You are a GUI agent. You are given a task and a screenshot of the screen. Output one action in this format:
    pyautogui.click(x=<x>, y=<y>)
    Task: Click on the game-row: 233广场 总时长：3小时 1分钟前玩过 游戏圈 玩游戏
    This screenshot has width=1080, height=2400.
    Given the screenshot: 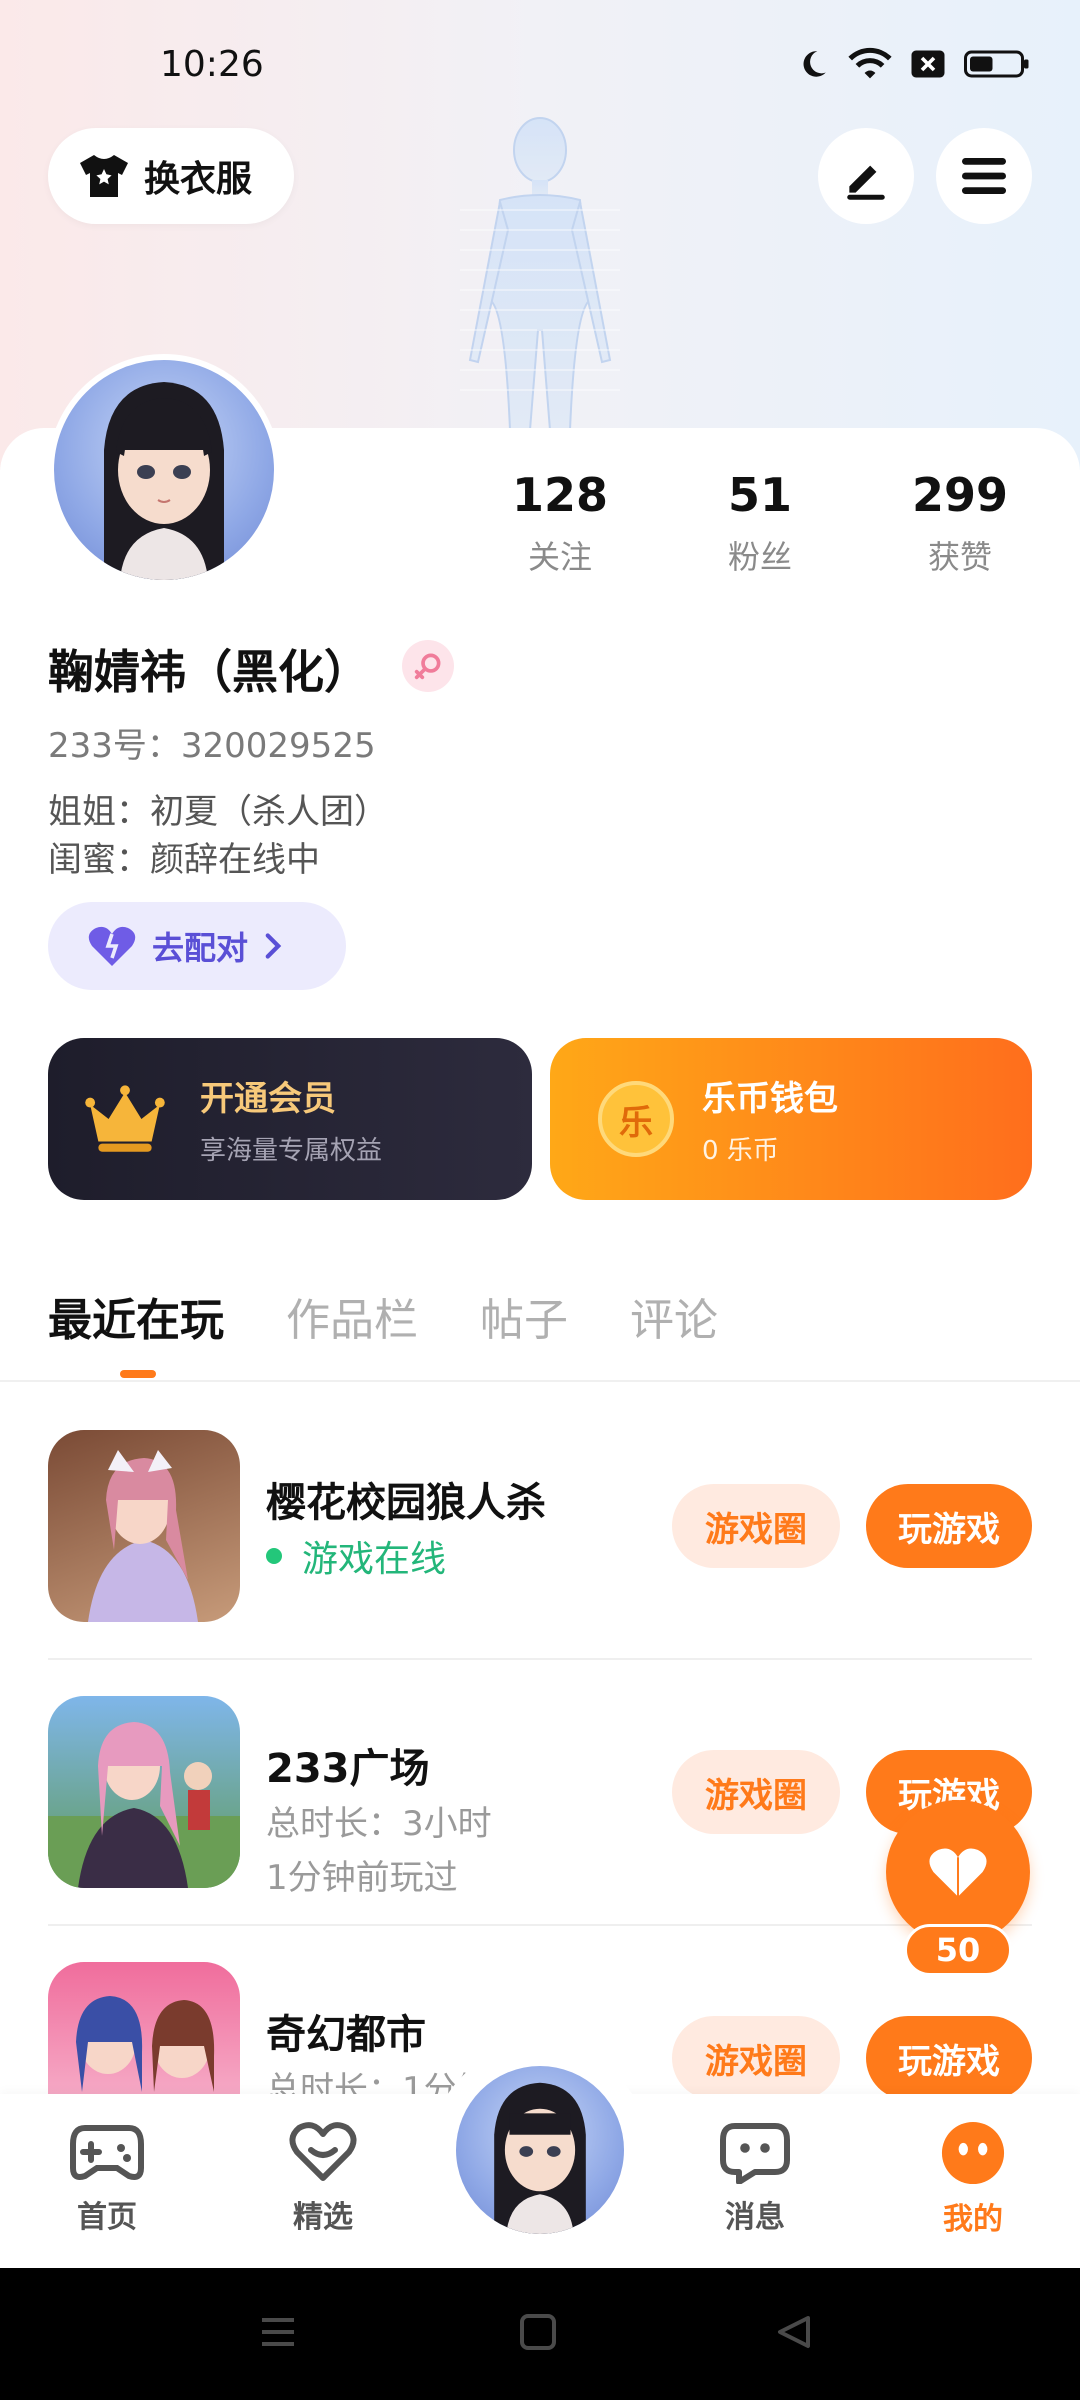 What is the action you would take?
    pyautogui.click(x=540, y=1797)
    